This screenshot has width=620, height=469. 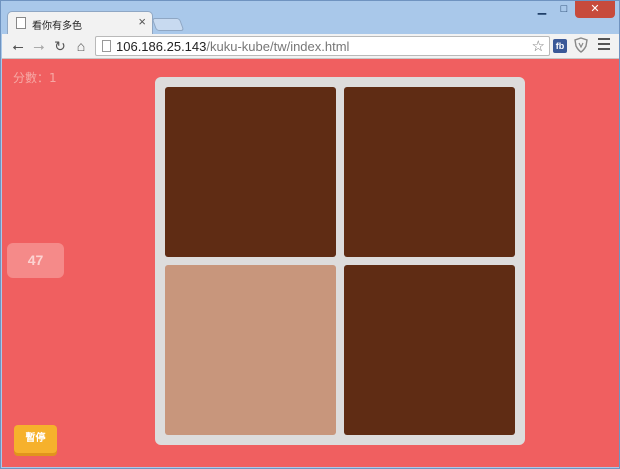 What do you see at coordinates (35, 260) in the screenshot?
I see `timer-badge: 47` at bounding box center [35, 260].